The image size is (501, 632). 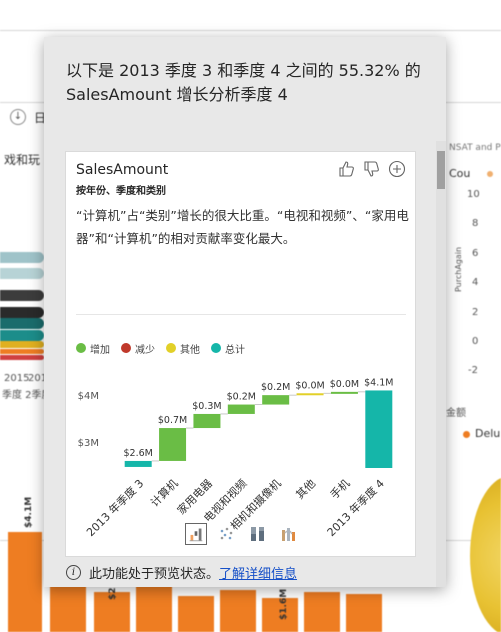 I want to click on divider, so click(x=250, y=30).